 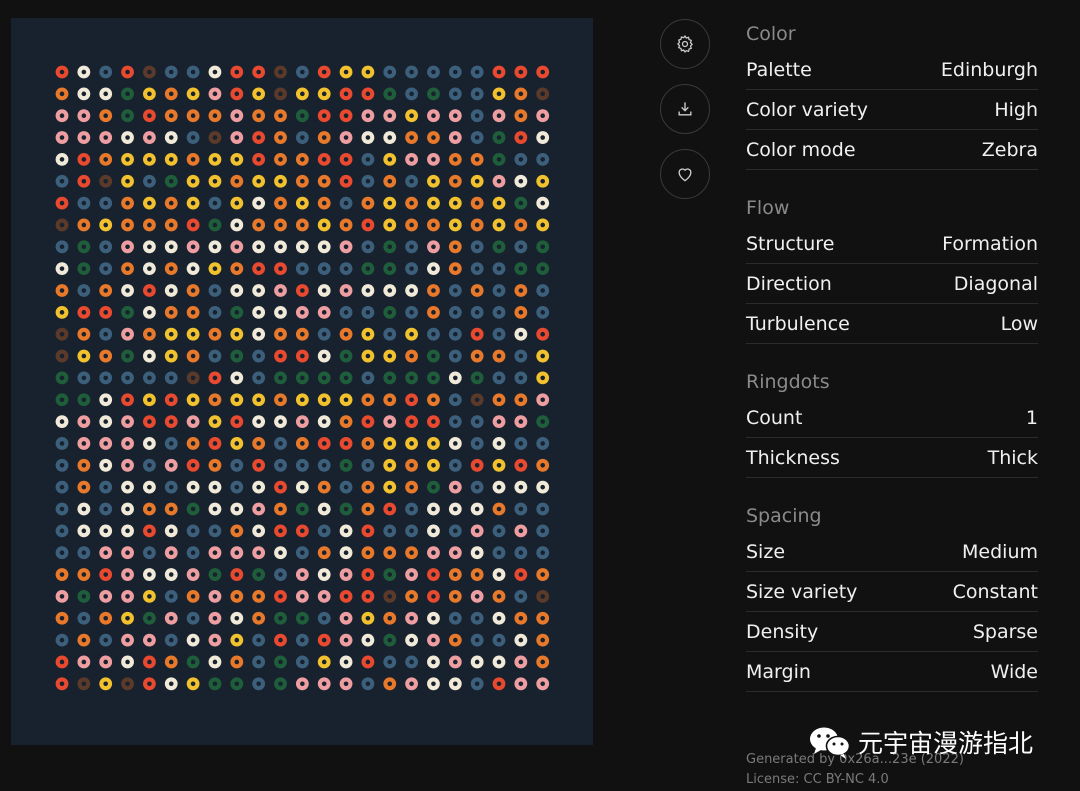 I want to click on direction-row: Direction Diagonal, so click(x=892, y=284).